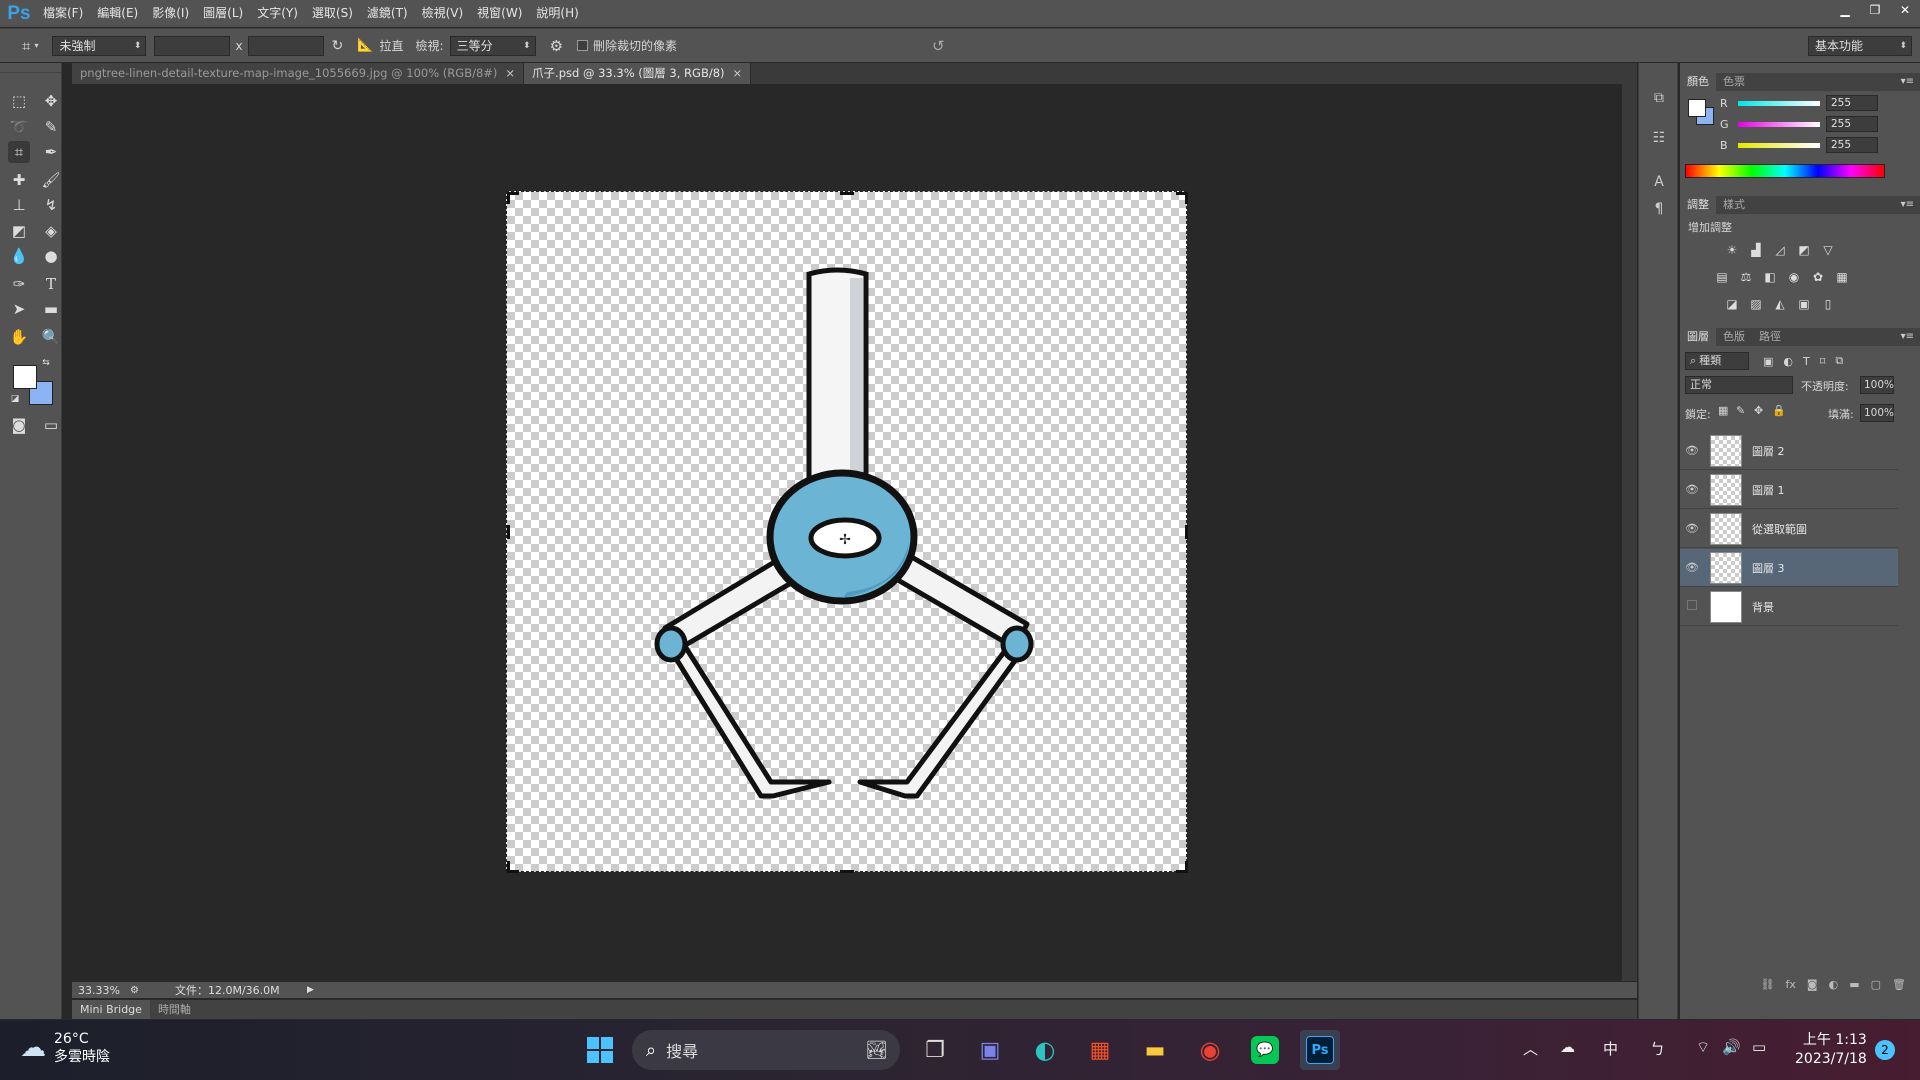 The height and width of the screenshot is (1080, 1920). Describe the element at coordinates (1734, 82) in the screenshot. I see `tab-swatches: 色票` at that location.